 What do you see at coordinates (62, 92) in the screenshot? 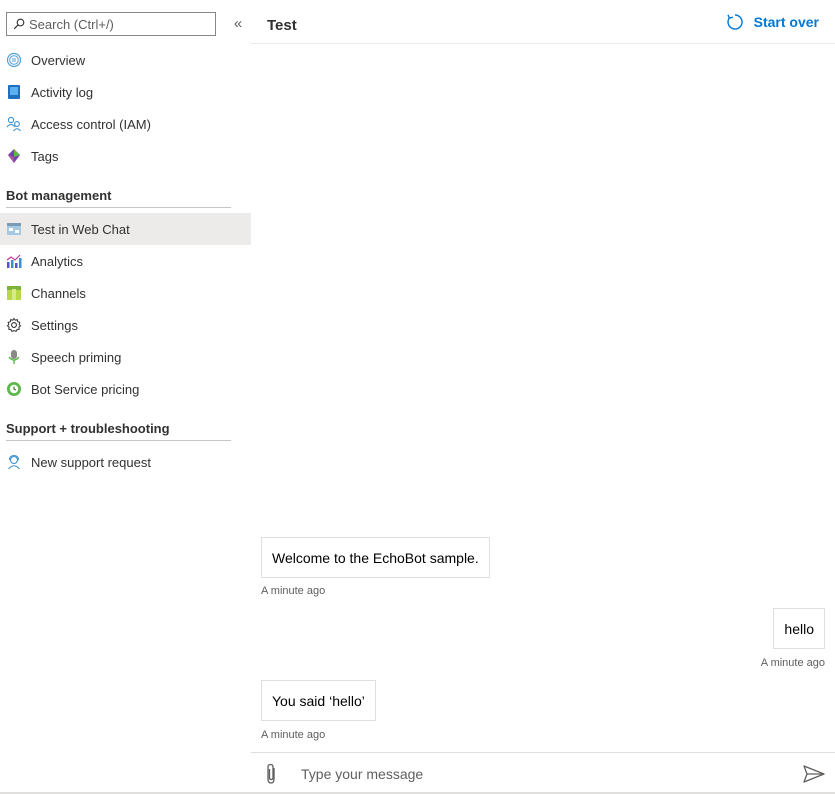
I see `sidebar-item-label: Activity log` at bounding box center [62, 92].